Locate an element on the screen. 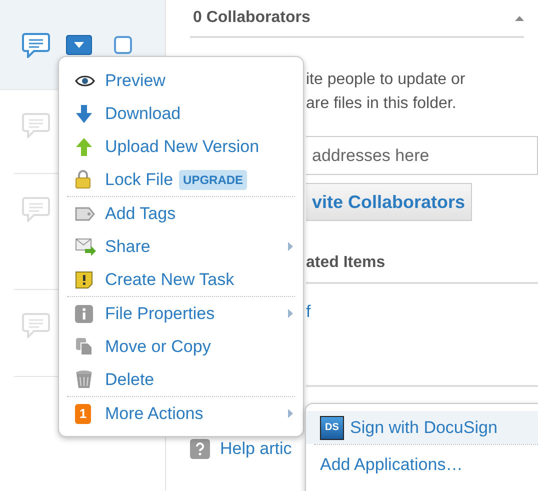  related-items-title: ated Items is located at coordinates (422, 269).